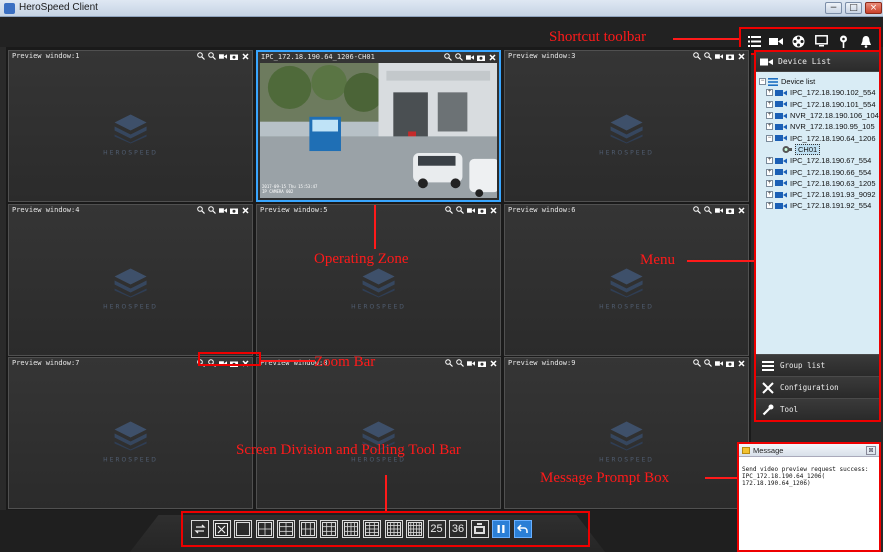 Image resolution: width=883 pixels, height=552 pixels. I want to click on layout-13-icon, so click(372, 529).